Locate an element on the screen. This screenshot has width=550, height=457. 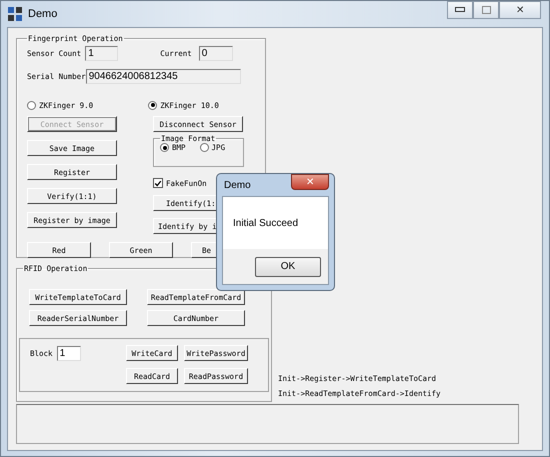
close-button: ✕ is located at coordinates (520, 10).